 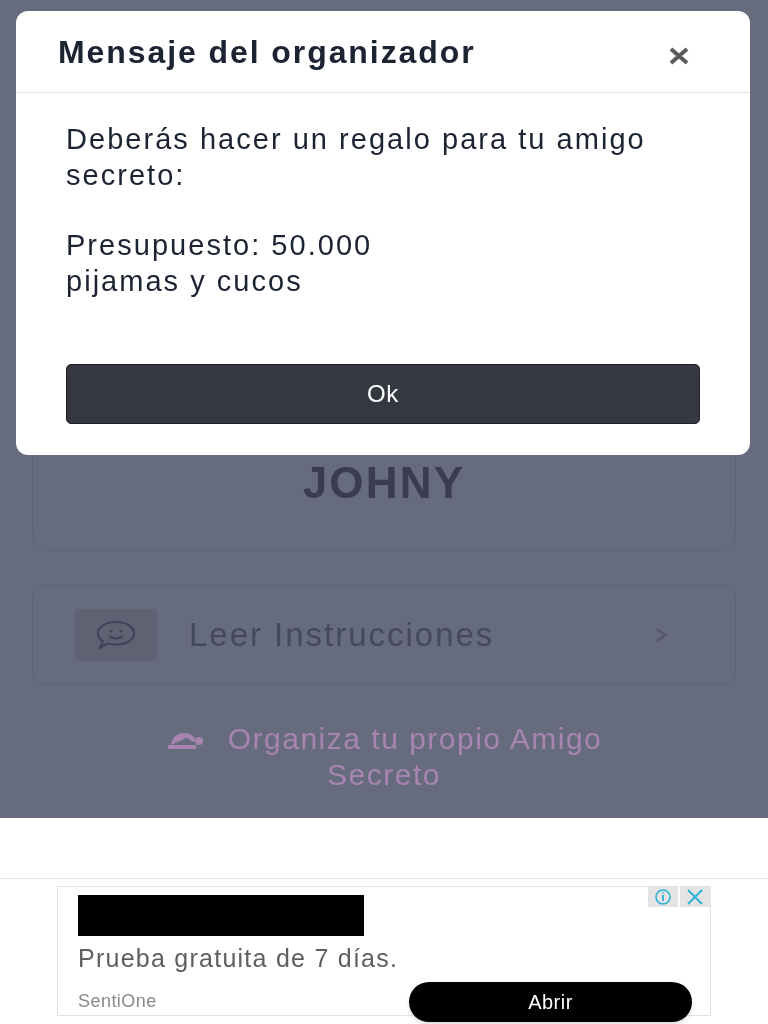 What do you see at coordinates (663, 897) in the screenshot?
I see `info-icon` at bounding box center [663, 897].